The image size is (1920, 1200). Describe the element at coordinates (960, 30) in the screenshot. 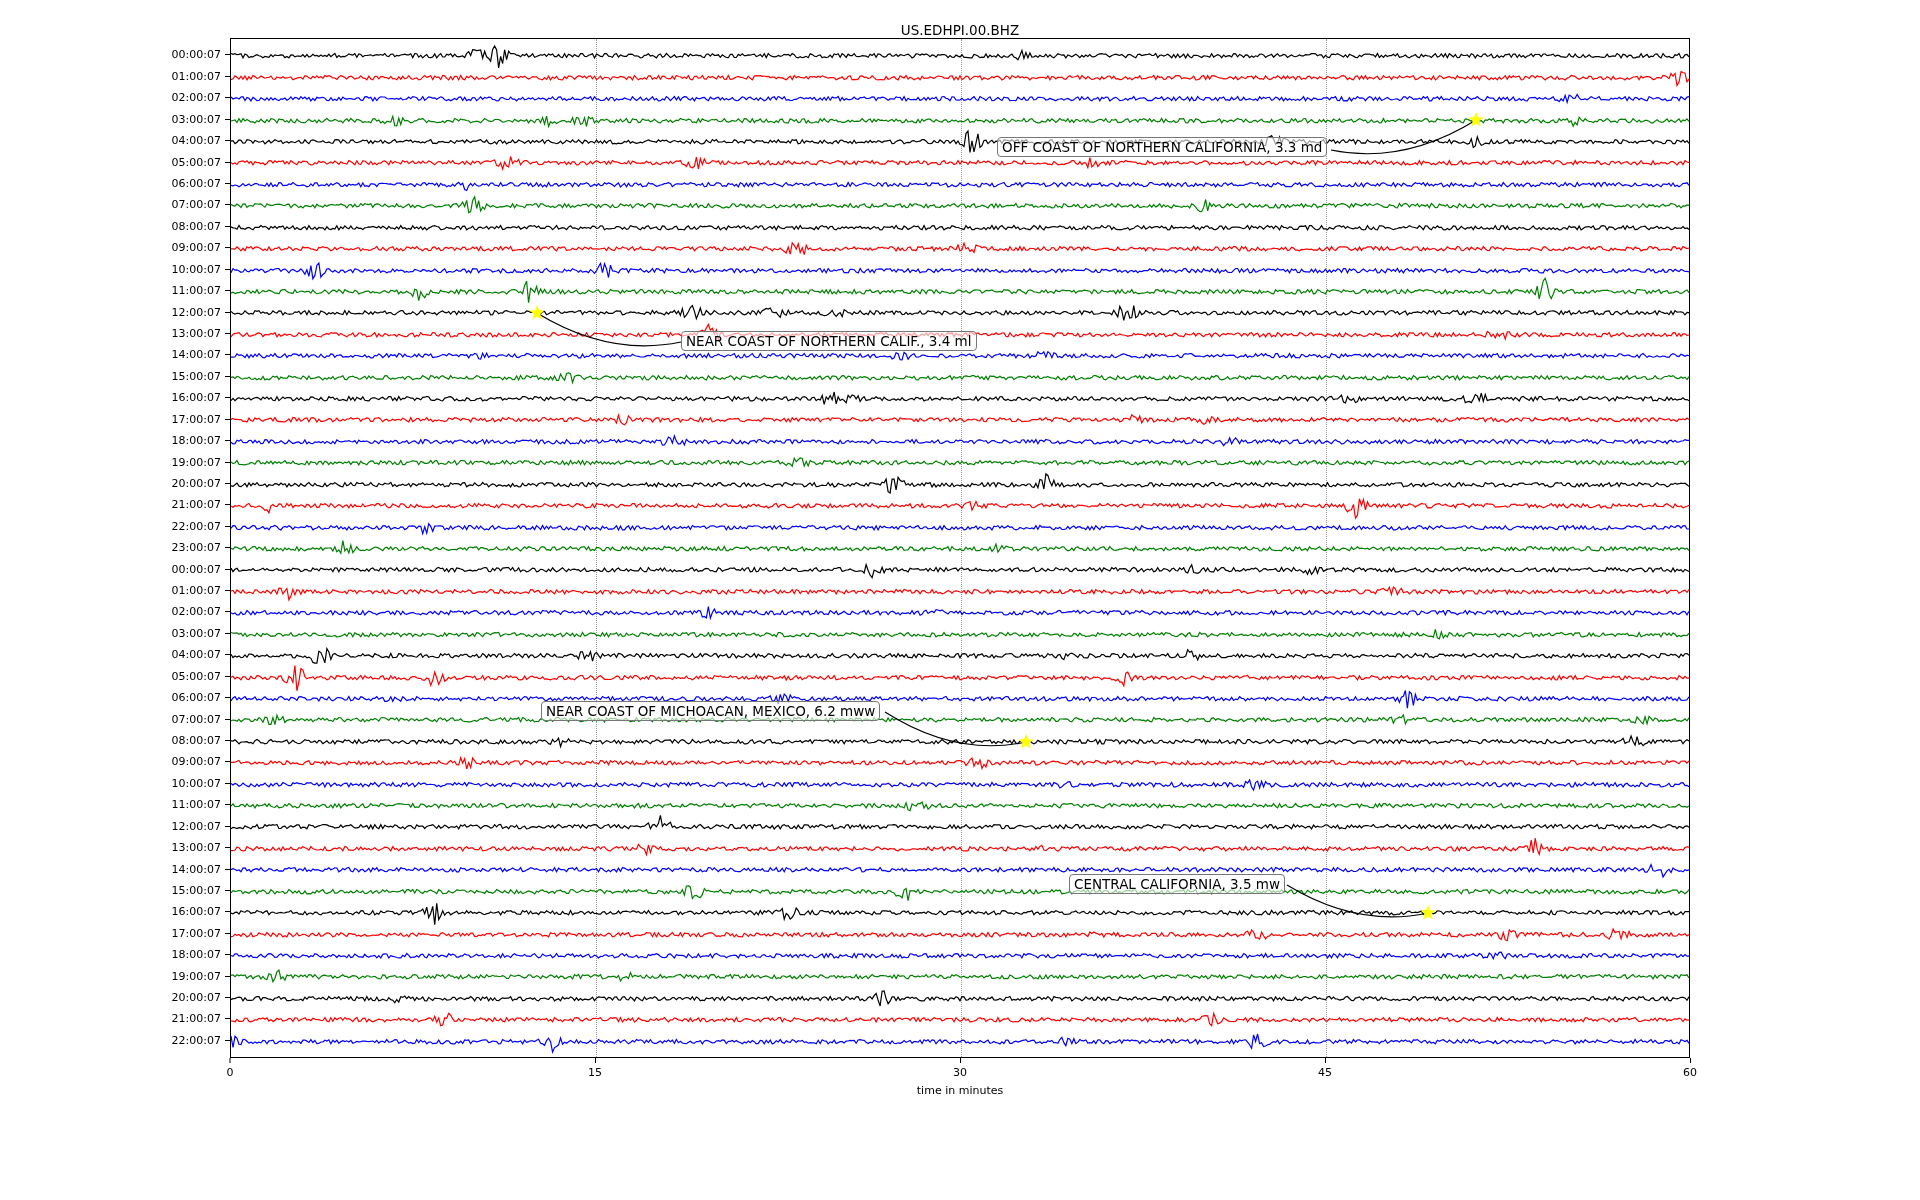

I see `chart-title: US.EDHPI.00.BHZ` at that location.